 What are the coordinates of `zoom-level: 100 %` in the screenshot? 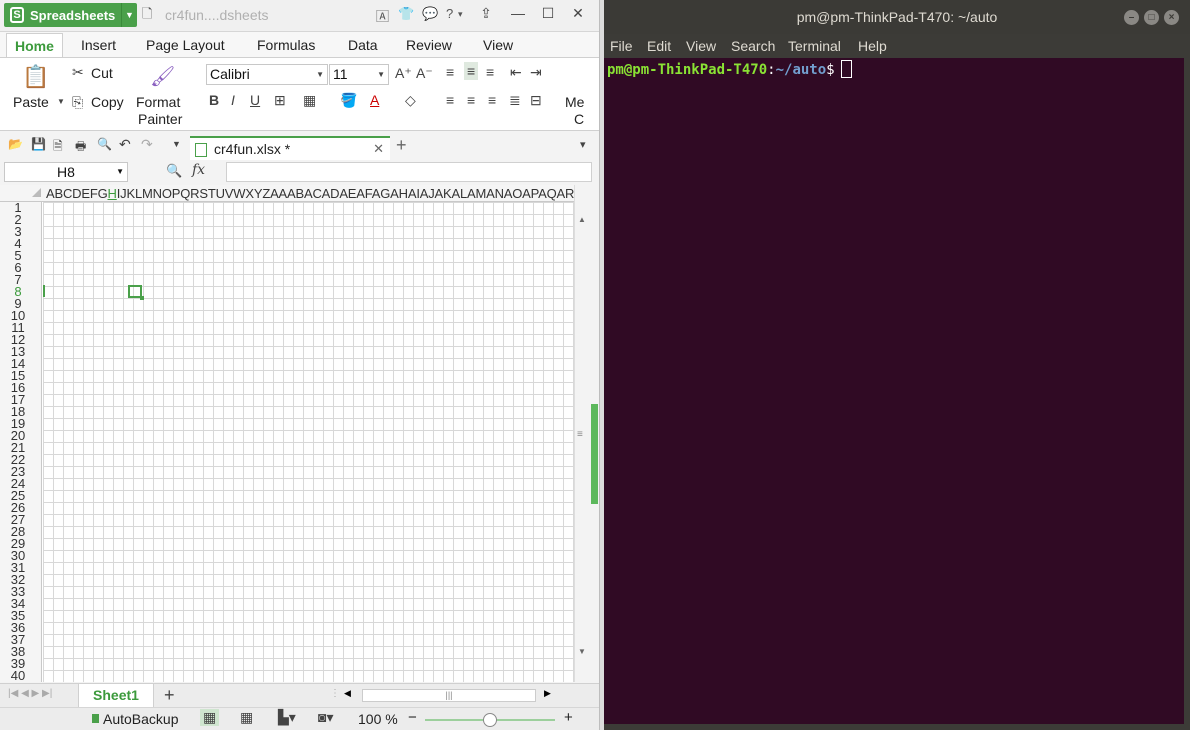 It's located at (378, 719).